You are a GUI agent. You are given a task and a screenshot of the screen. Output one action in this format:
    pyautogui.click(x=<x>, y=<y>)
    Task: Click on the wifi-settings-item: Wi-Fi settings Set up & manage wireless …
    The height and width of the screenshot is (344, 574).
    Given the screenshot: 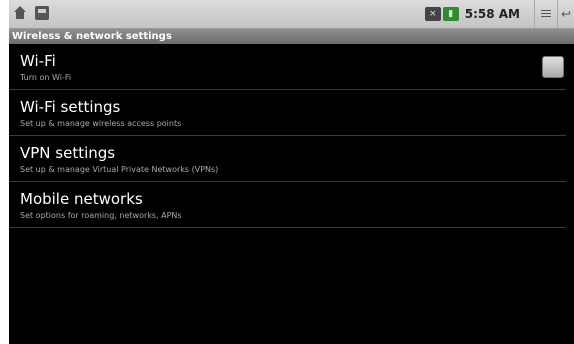 What is the action you would take?
    pyautogui.click(x=287, y=113)
    